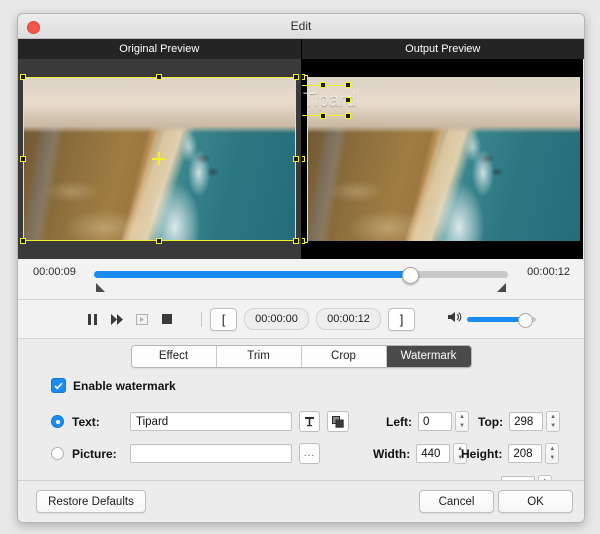 This screenshot has height=534, width=600. What do you see at coordinates (455, 319) in the screenshot?
I see `speaker-icon` at bounding box center [455, 319].